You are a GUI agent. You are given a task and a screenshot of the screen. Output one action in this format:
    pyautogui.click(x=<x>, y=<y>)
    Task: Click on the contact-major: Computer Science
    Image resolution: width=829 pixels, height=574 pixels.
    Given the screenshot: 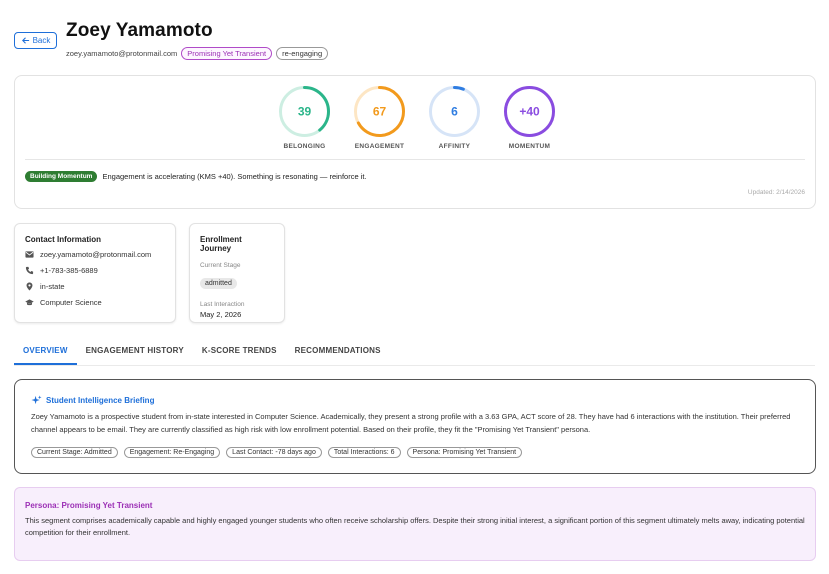 What is the action you would take?
    pyautogui.click(x=71, y=302)
    